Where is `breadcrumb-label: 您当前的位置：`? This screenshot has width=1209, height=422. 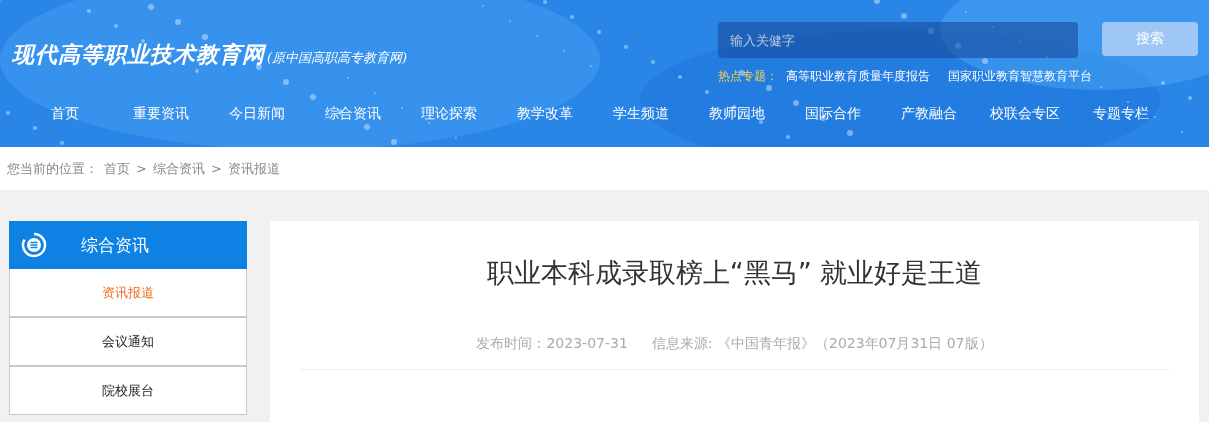
breadcrumb-label: 您当前的位置： is located at coordinates (52, 168).